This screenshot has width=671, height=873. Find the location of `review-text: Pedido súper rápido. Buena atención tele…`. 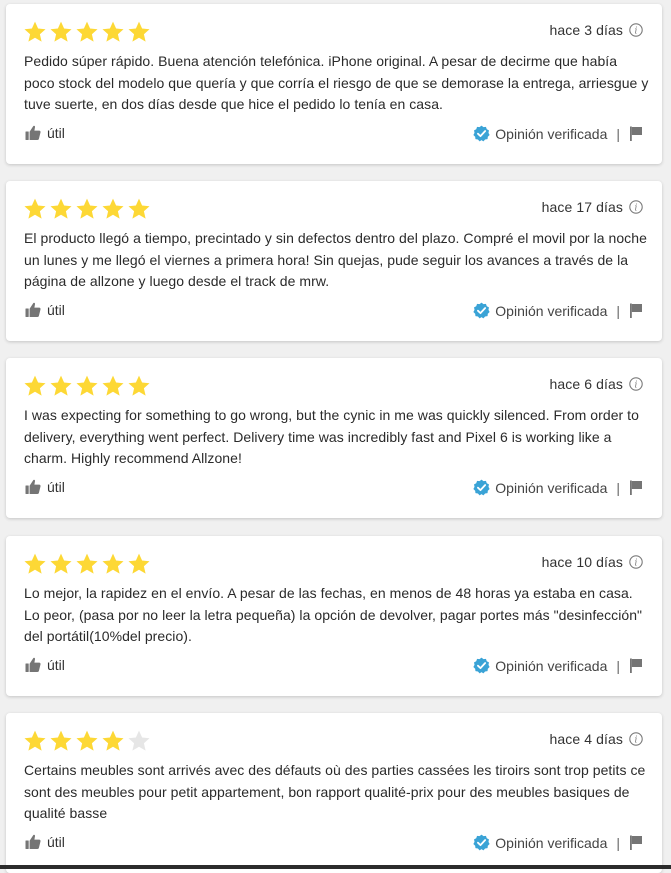

review-text: Pedido súper rápido. Buena atención tele… is located at coordinates (336, 82).